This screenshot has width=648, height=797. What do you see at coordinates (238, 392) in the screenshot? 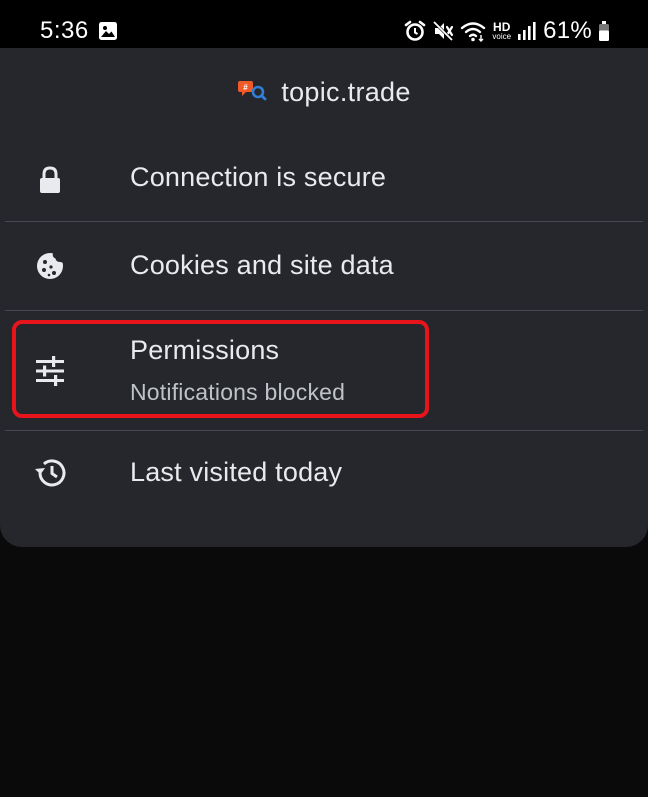
I see `permissions-status: Notifications blocked` at bounding box center [238, 392].